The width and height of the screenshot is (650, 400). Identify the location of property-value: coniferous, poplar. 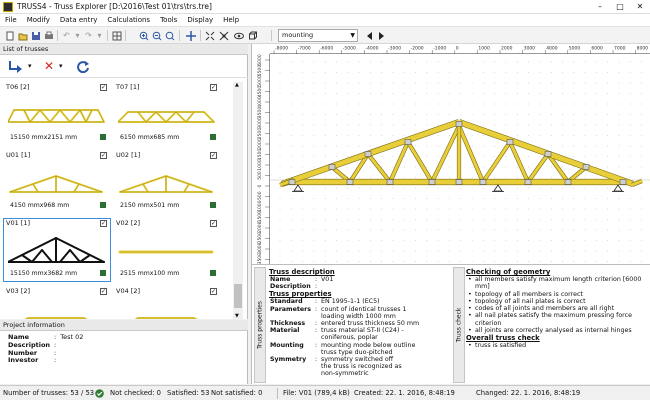
(349, 338).